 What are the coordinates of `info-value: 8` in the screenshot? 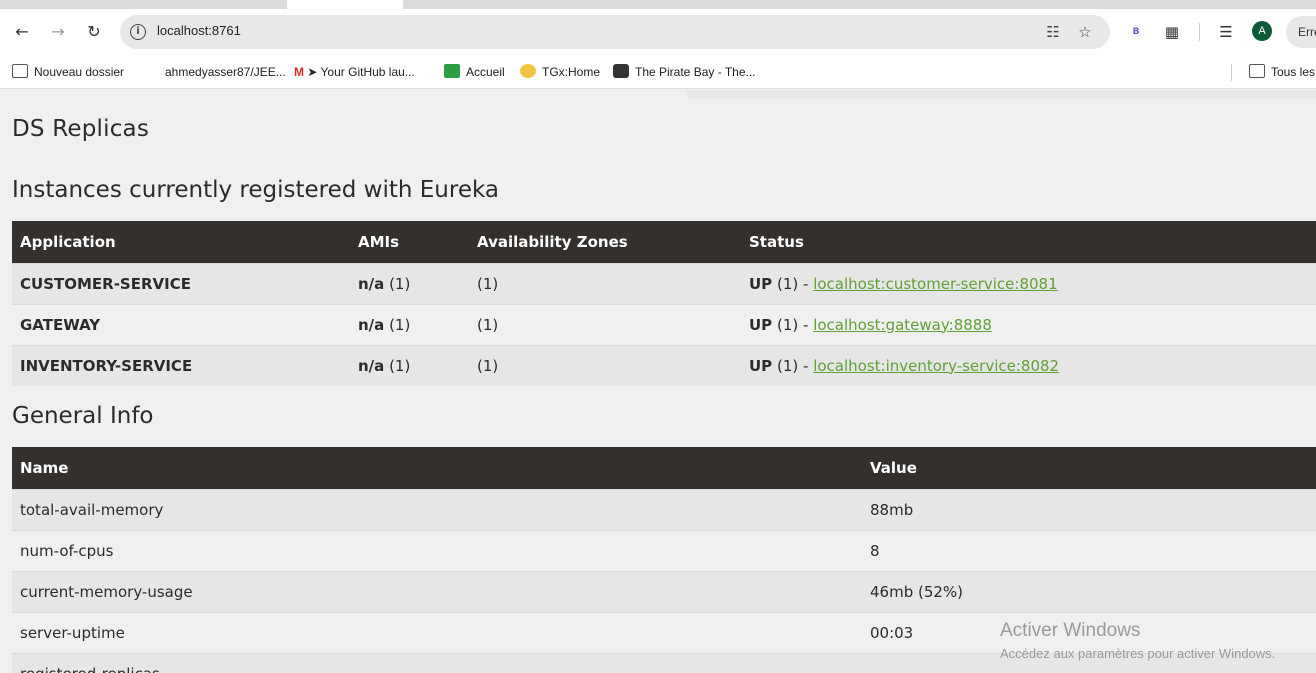 It's located at (1089, 550).